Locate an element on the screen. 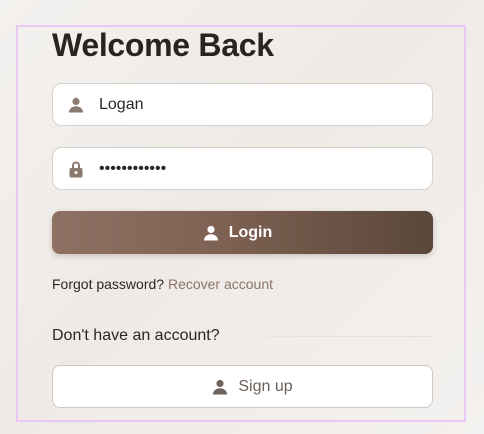 This screenshot has width=484, height=434. login-button: Login is located at coordinates (242, 232).